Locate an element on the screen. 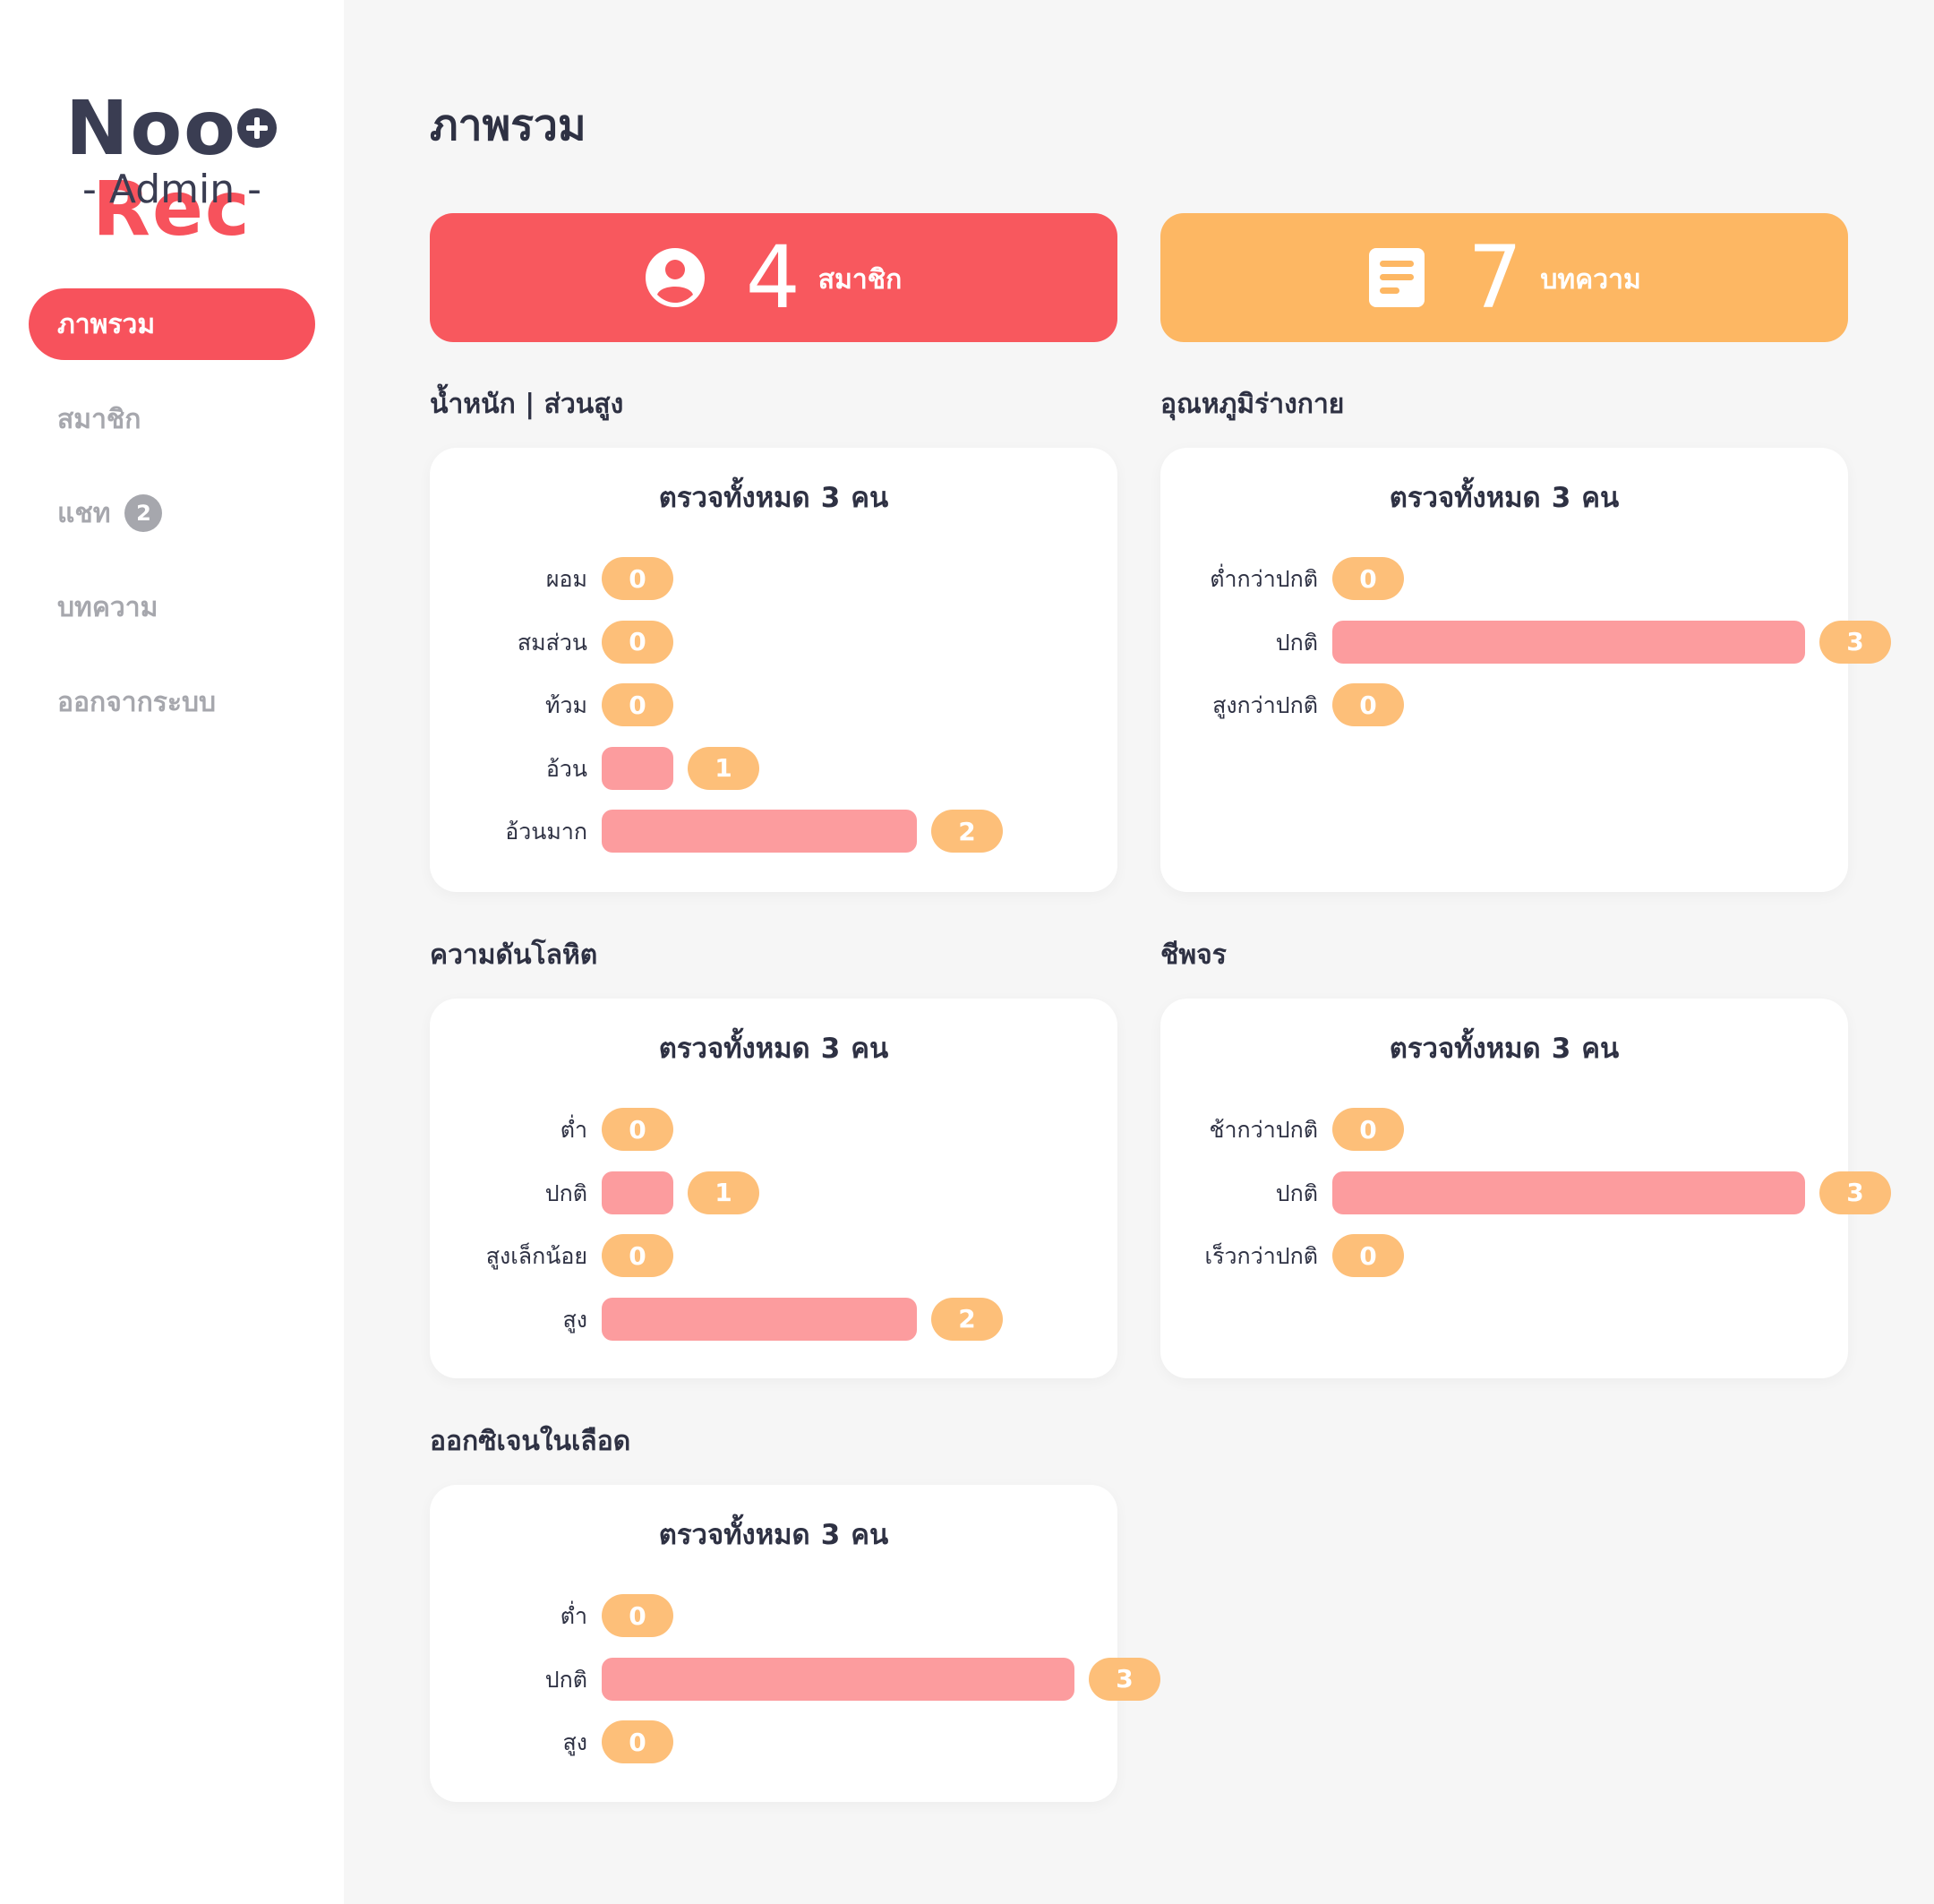  sidebar-item-articles: บทความ is located at coordinates (172, 607).